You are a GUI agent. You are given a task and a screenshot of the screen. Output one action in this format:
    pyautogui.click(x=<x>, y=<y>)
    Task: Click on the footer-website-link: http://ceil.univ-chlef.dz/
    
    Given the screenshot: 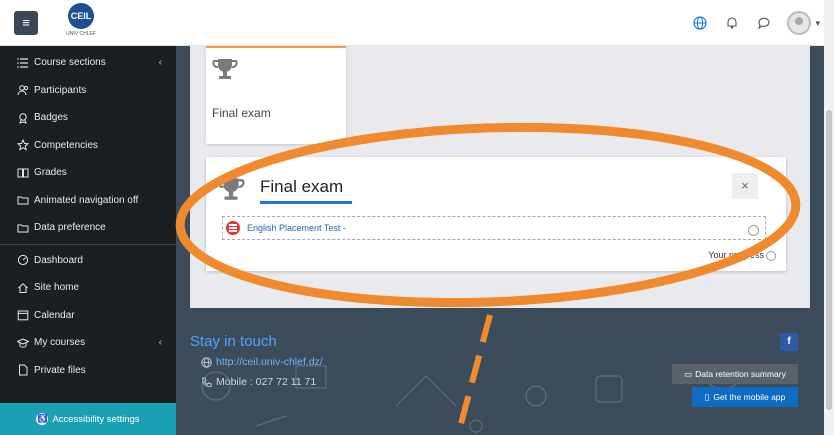 What is the action you would take?
    pyautogui.click(x=261, y=362)
    